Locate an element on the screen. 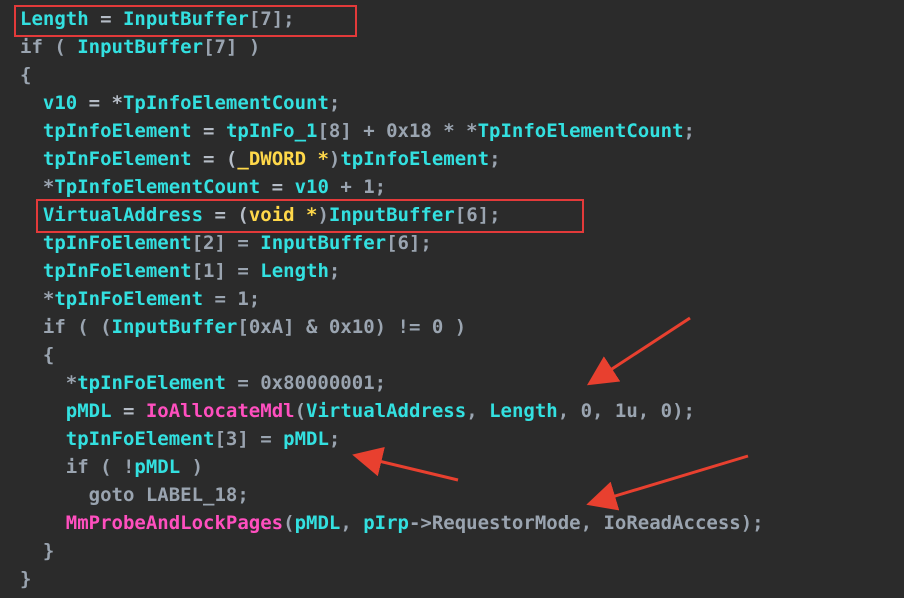 This screenshot has height=598, width=904. code-line: *tpInFoElement = 0x80000001; is located at coordinates (203, 383).